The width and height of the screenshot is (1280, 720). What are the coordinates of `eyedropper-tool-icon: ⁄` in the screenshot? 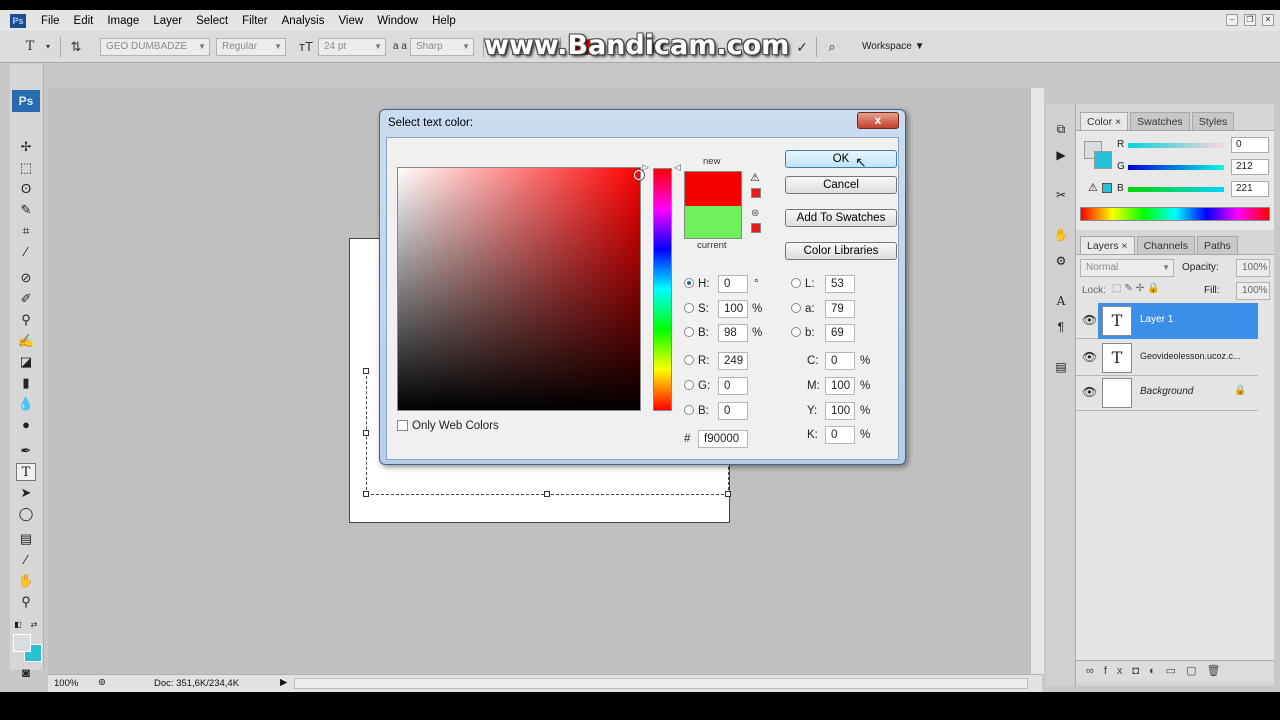 It's located at (26, 252).